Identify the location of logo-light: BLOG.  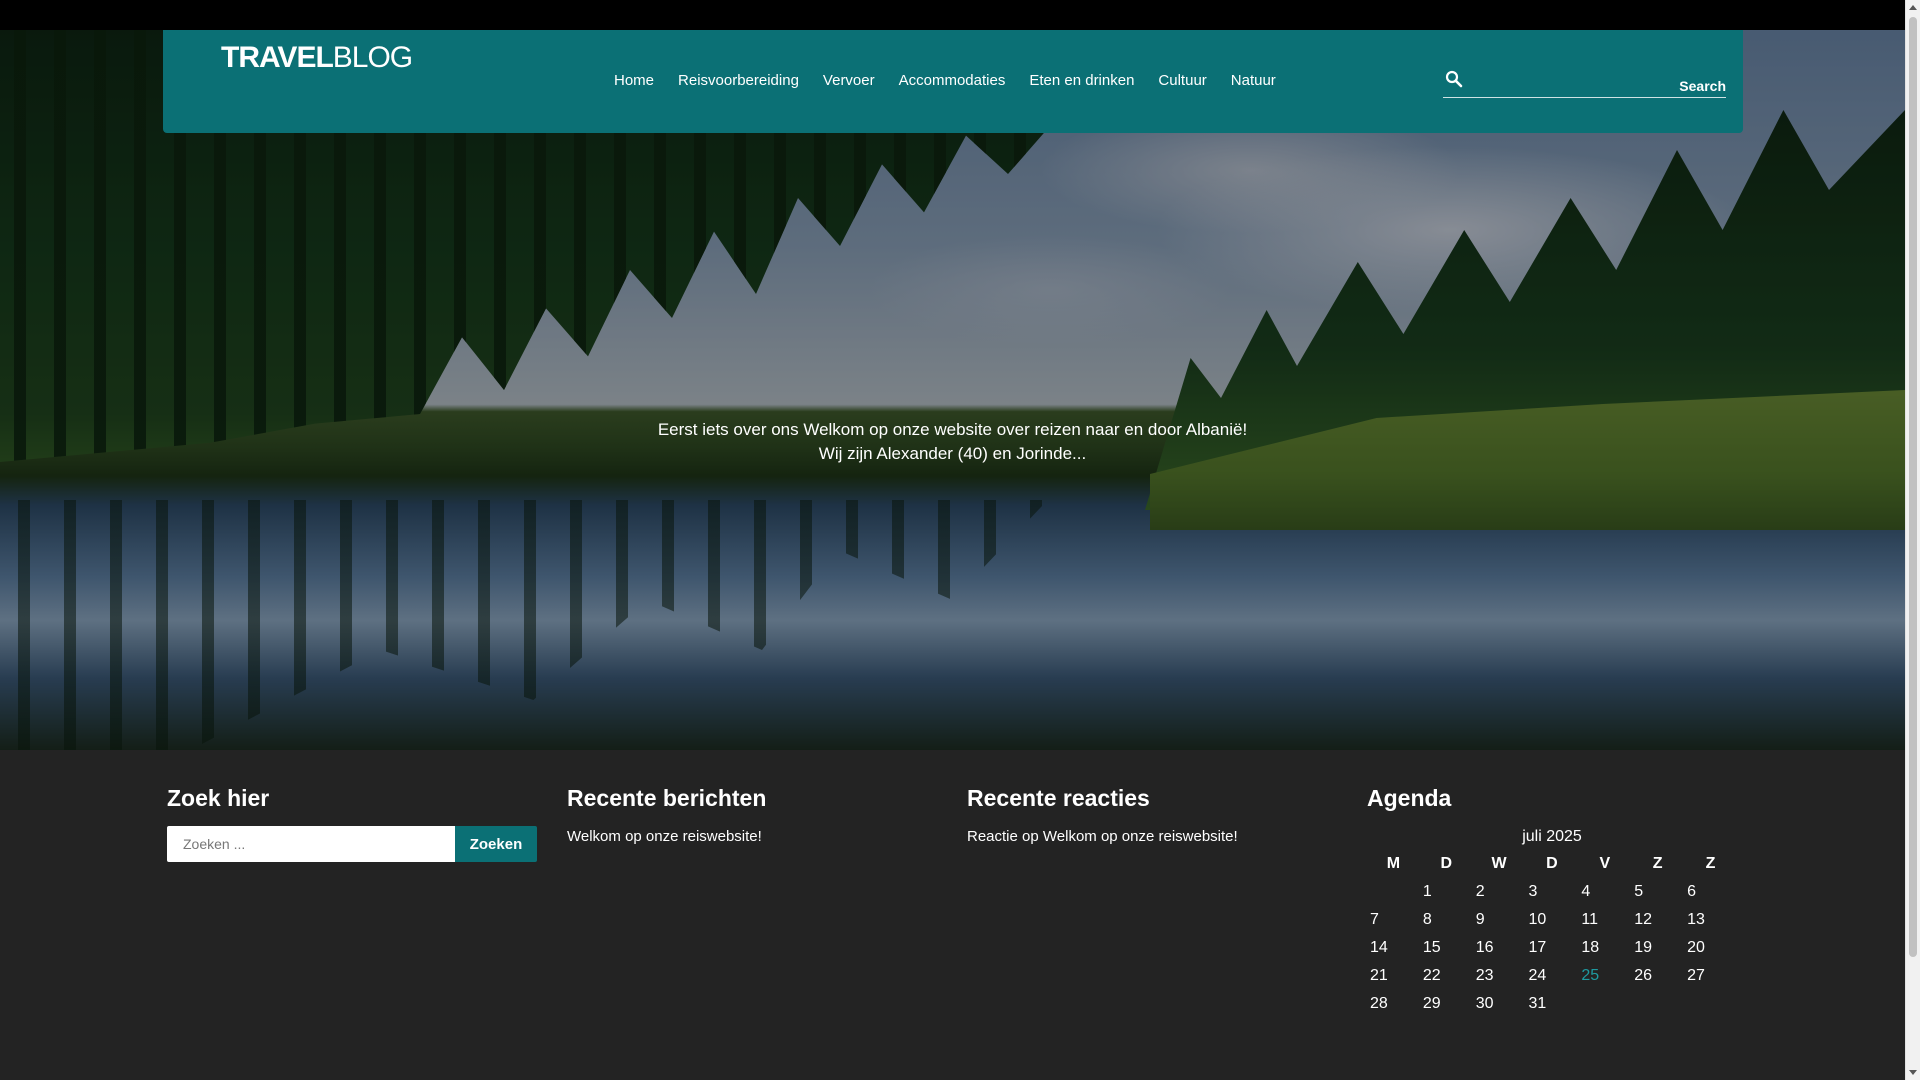
(372, 57).